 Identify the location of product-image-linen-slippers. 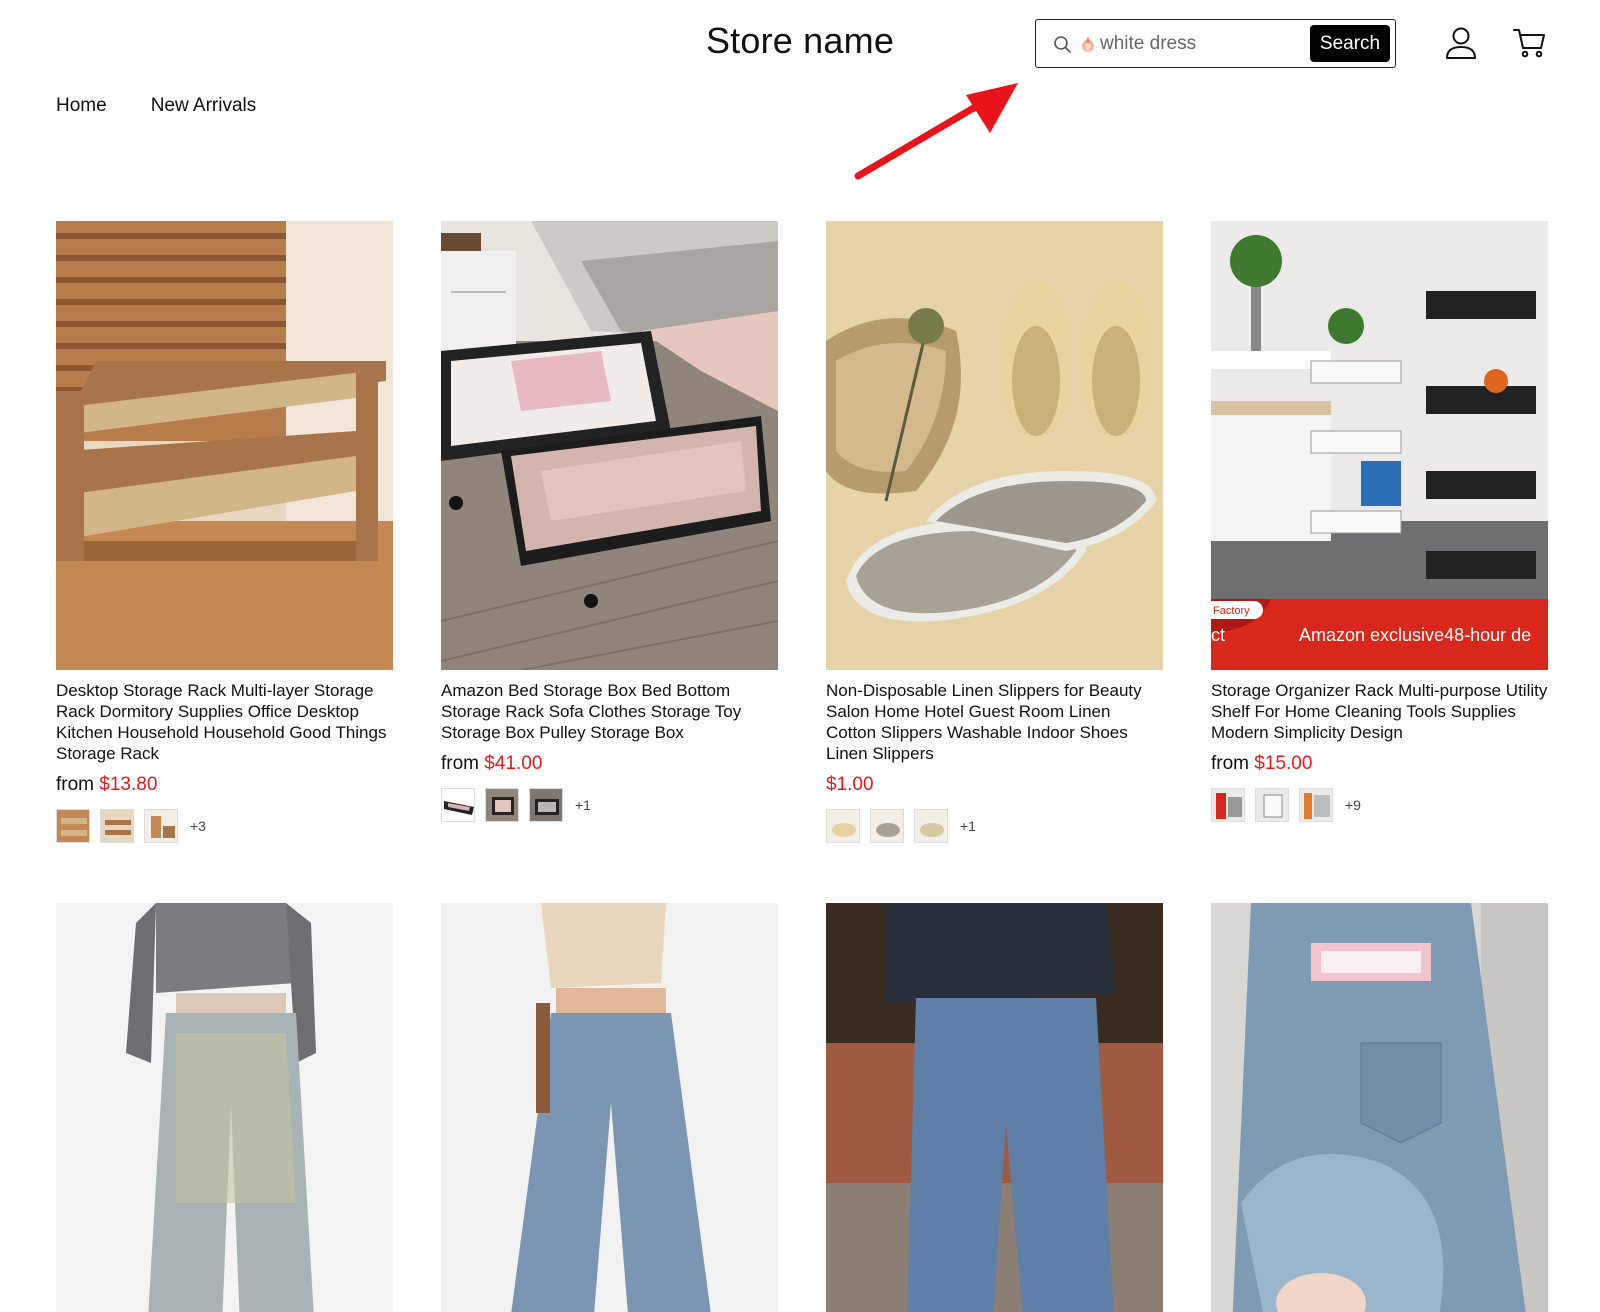
(994, 445).